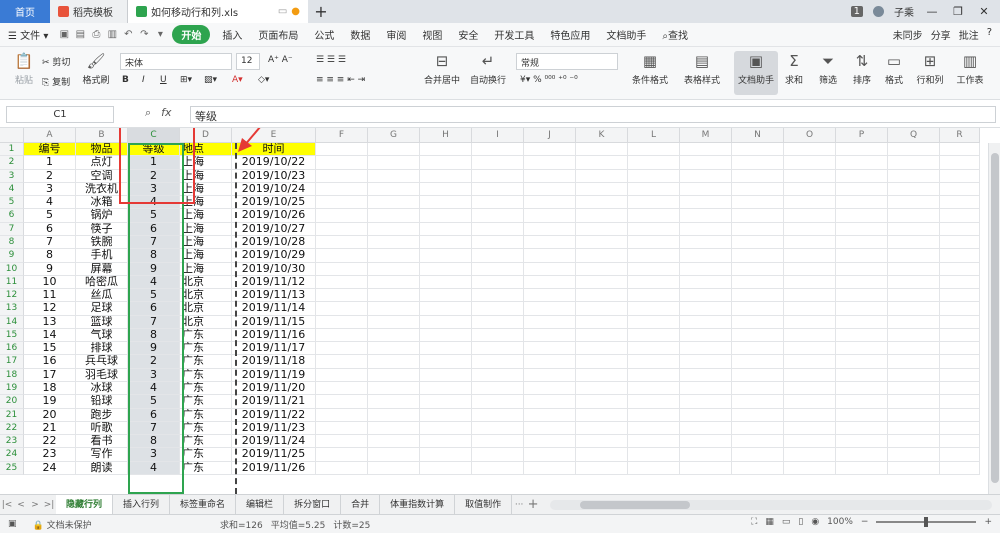 The width and height of the screenshot is (1000, 533). Describe the element at coordinates (102, 428) in the screenshot. I see `table-cell: 听歌` at that location.